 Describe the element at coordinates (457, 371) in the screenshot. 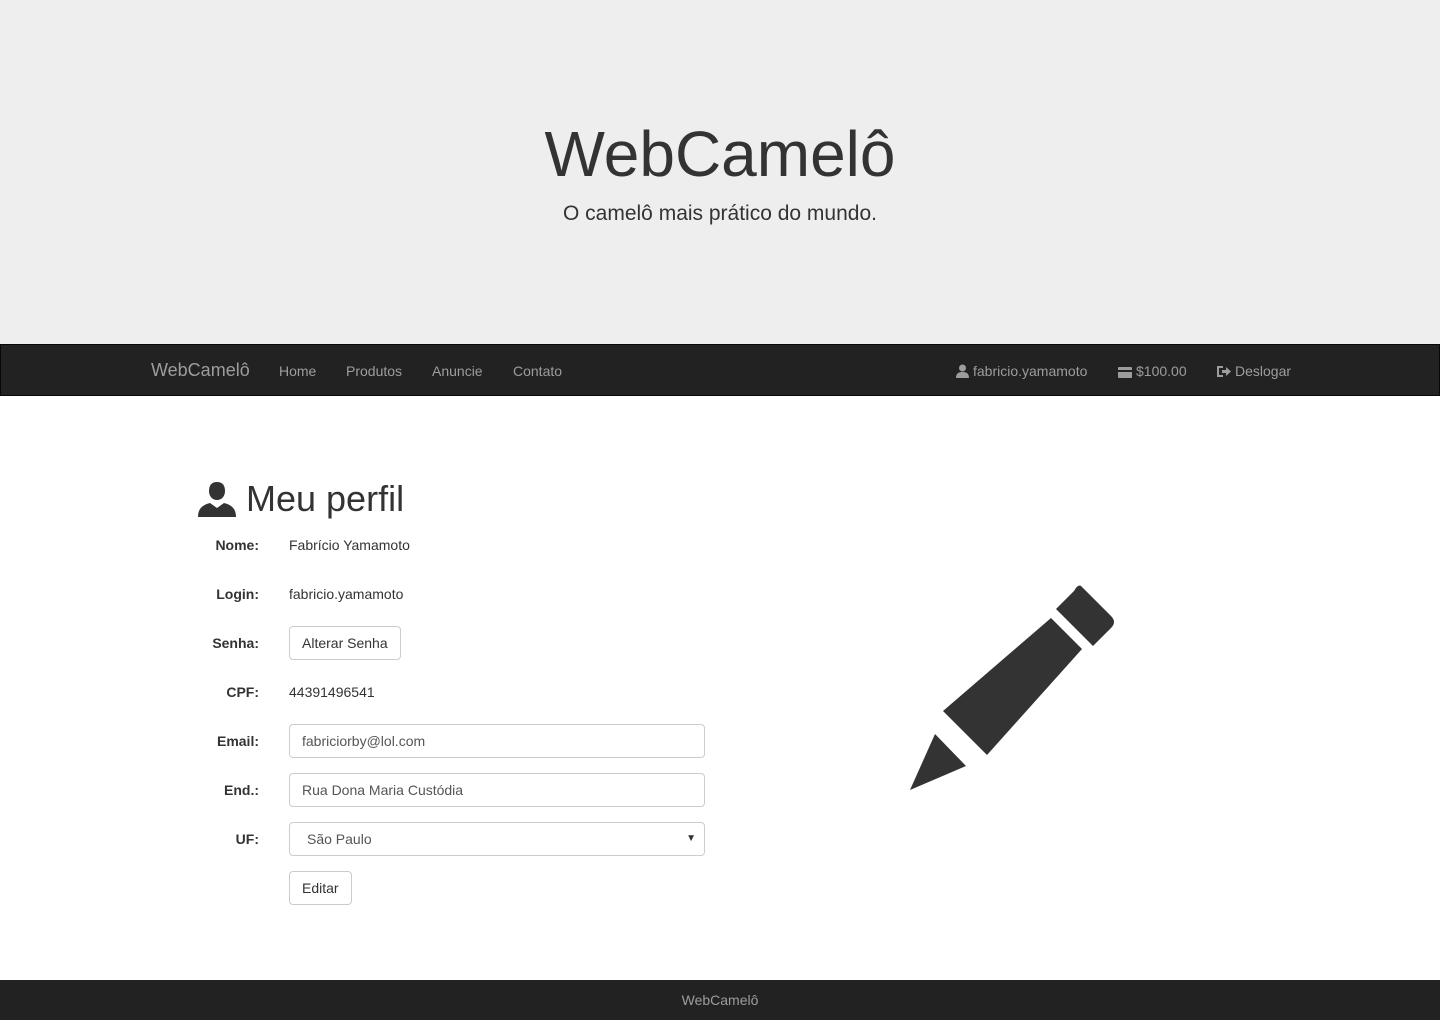

I see `nav-anuncie: Anuncie` at that location.